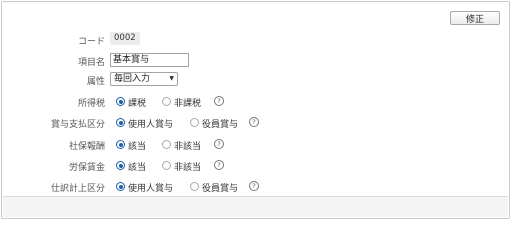  I want to click on journal-entry-officer-label: 役員賞与, so click(220, 189).